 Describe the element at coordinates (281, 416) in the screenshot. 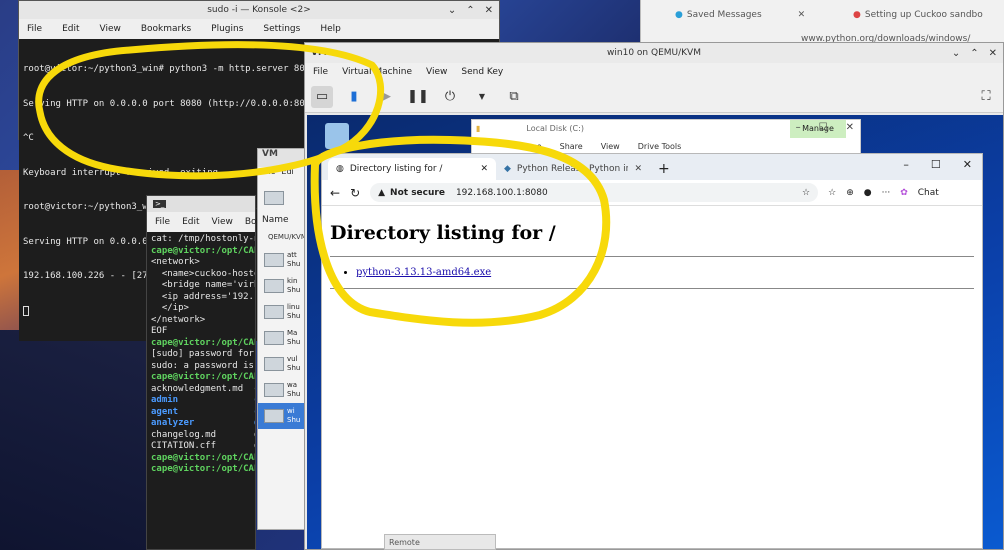

I see `vm-list-item: wi Shu` at that location.